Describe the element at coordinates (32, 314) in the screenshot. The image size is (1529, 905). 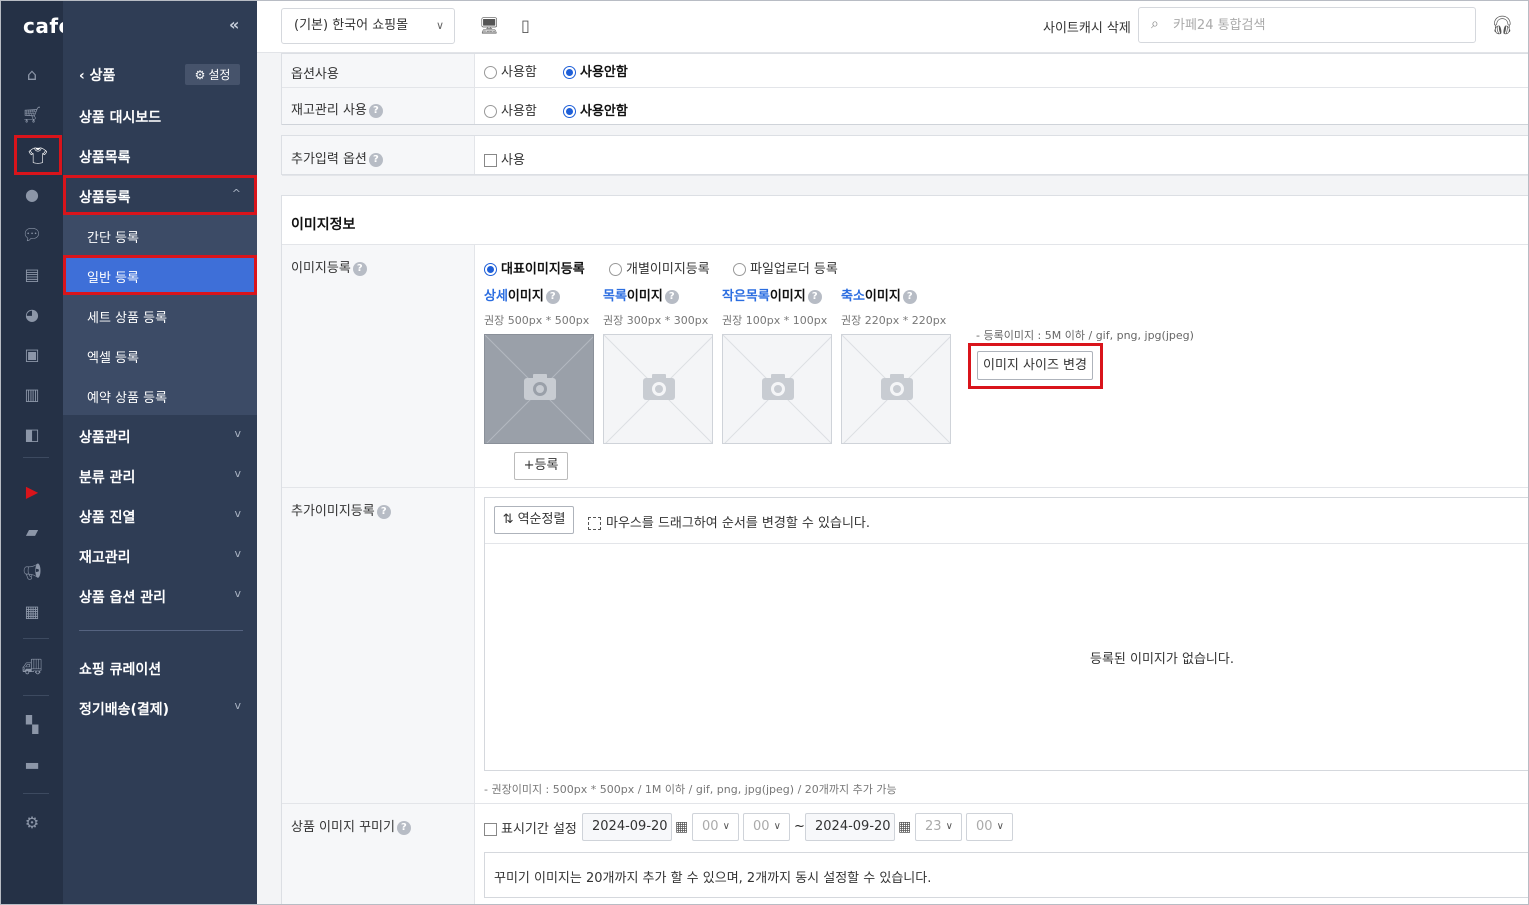
I see `palette-icon: ◕` at that location.